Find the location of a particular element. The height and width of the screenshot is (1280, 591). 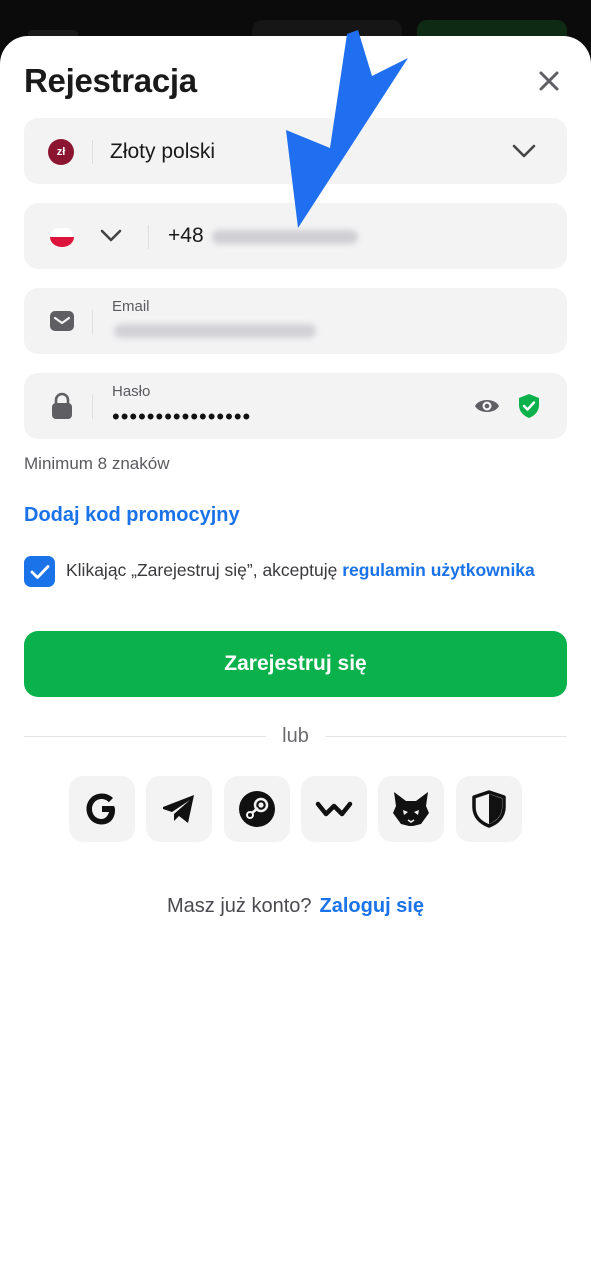

google-icon is located at coordinates (100, 809).